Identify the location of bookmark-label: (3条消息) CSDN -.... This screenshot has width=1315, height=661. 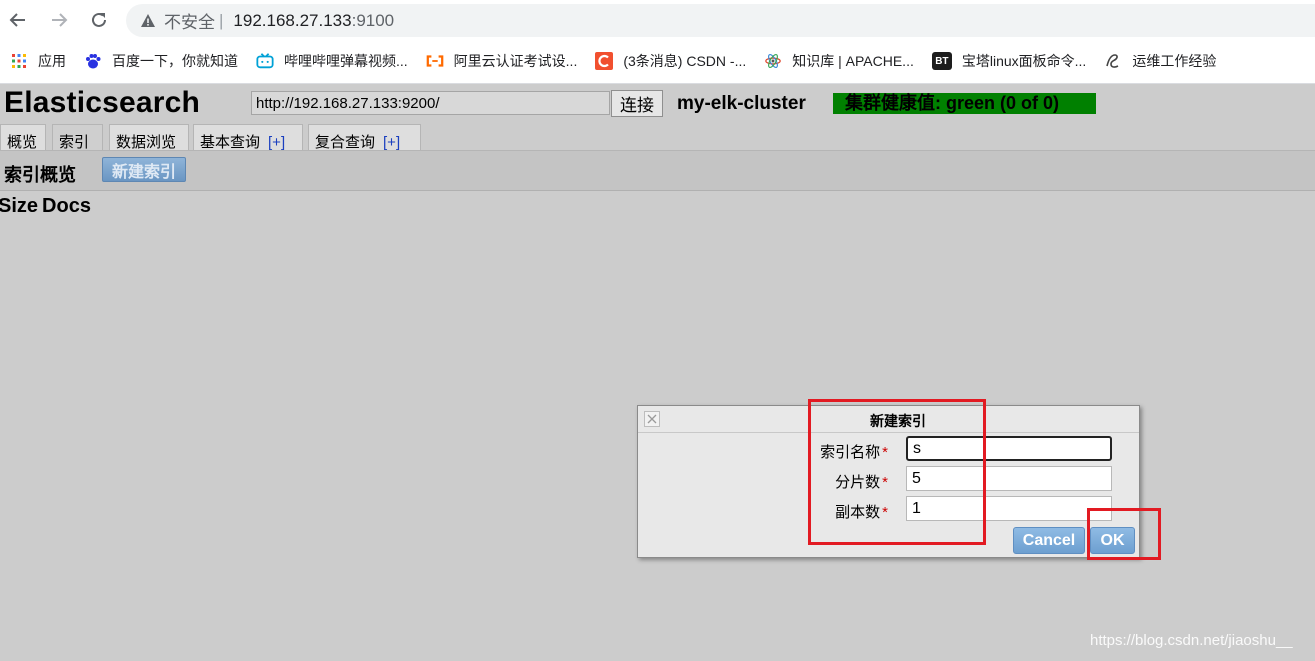
(685, 61).